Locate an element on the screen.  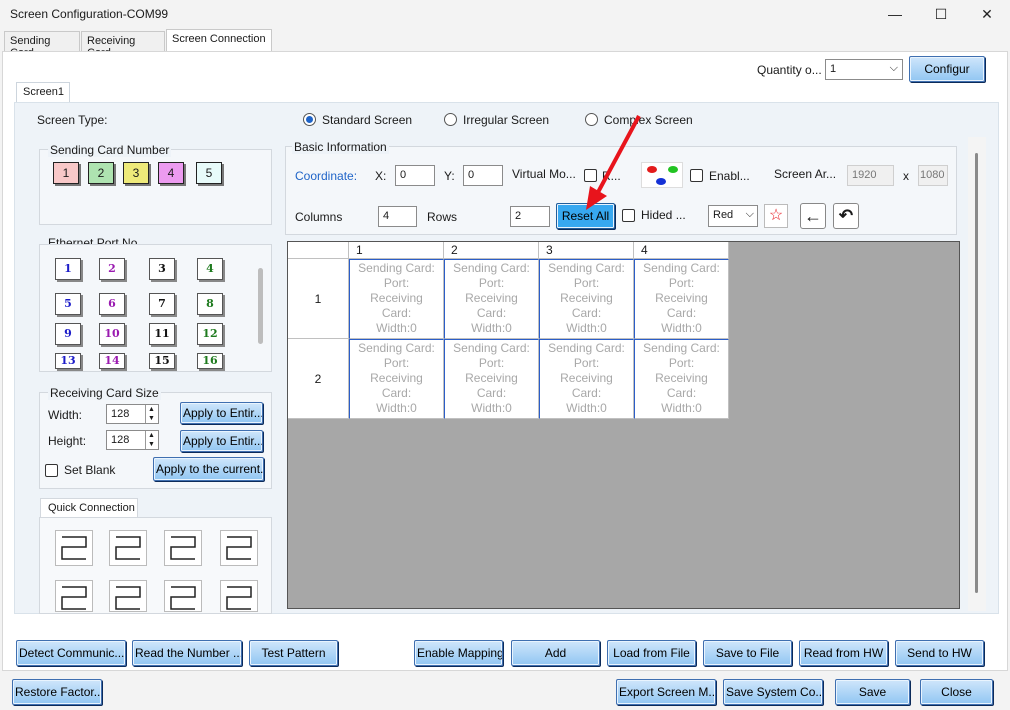
close-window-button: ✕ is located at coordinates (987, 14).